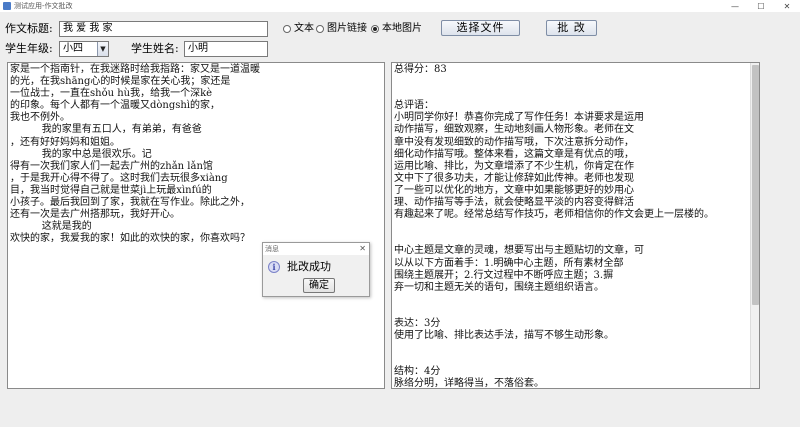 This screenshot has width=800, height=427. What do you see at coordinates (73, 48) in the screenshot?
I see `student-grade-value: 小四` at bounding box center [73, 48].